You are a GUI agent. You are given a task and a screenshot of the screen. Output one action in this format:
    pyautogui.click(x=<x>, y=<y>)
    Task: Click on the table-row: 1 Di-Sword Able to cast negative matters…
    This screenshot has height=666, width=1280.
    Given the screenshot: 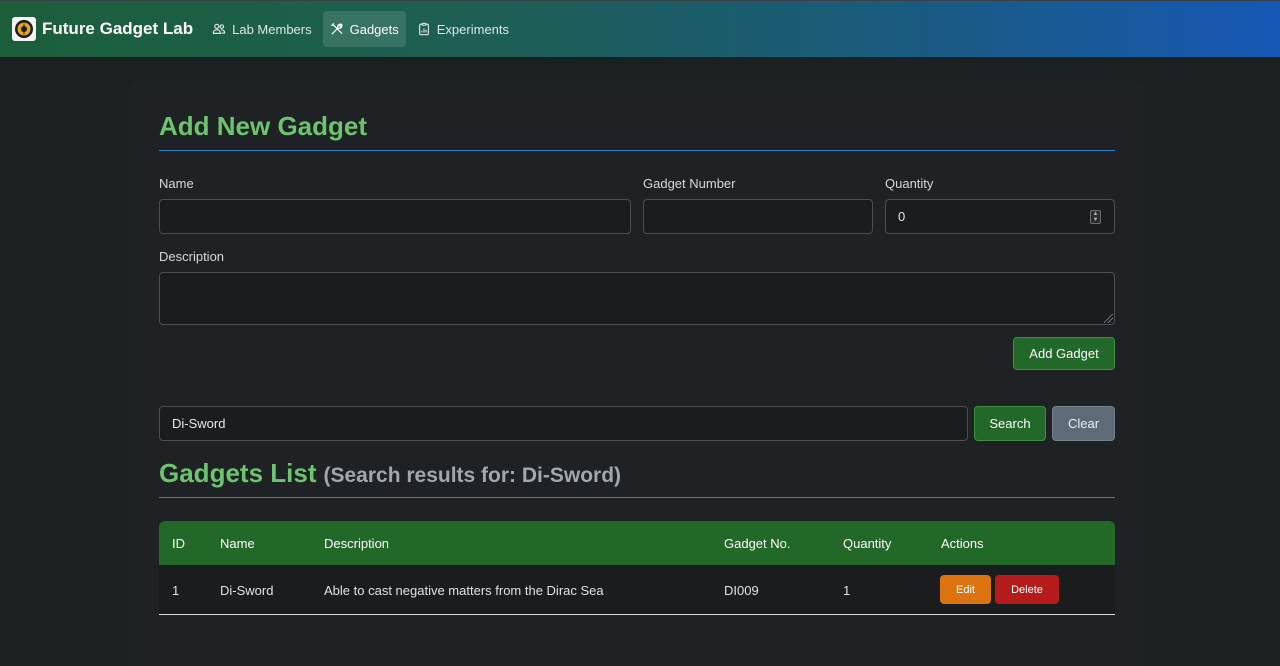 What is the action you would take?
    pyautogui.click(x=637, y=590)
    